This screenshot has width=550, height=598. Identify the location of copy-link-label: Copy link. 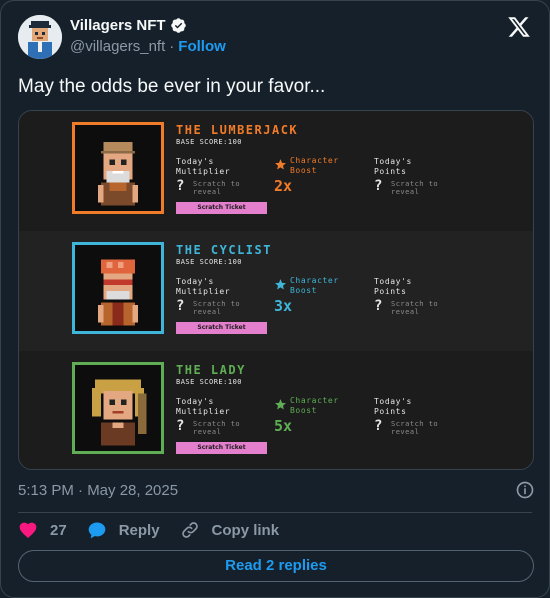
(245, 530).